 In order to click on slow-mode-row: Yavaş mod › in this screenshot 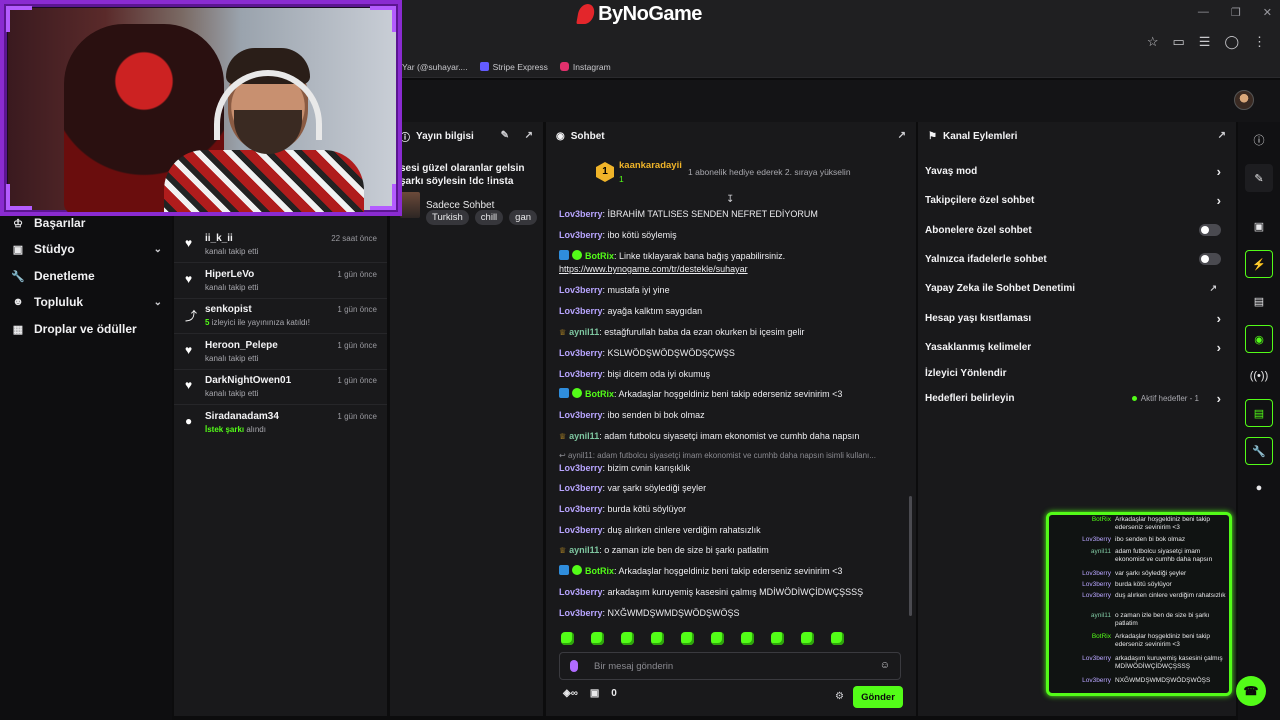, I will do `click(1074, 171)`.